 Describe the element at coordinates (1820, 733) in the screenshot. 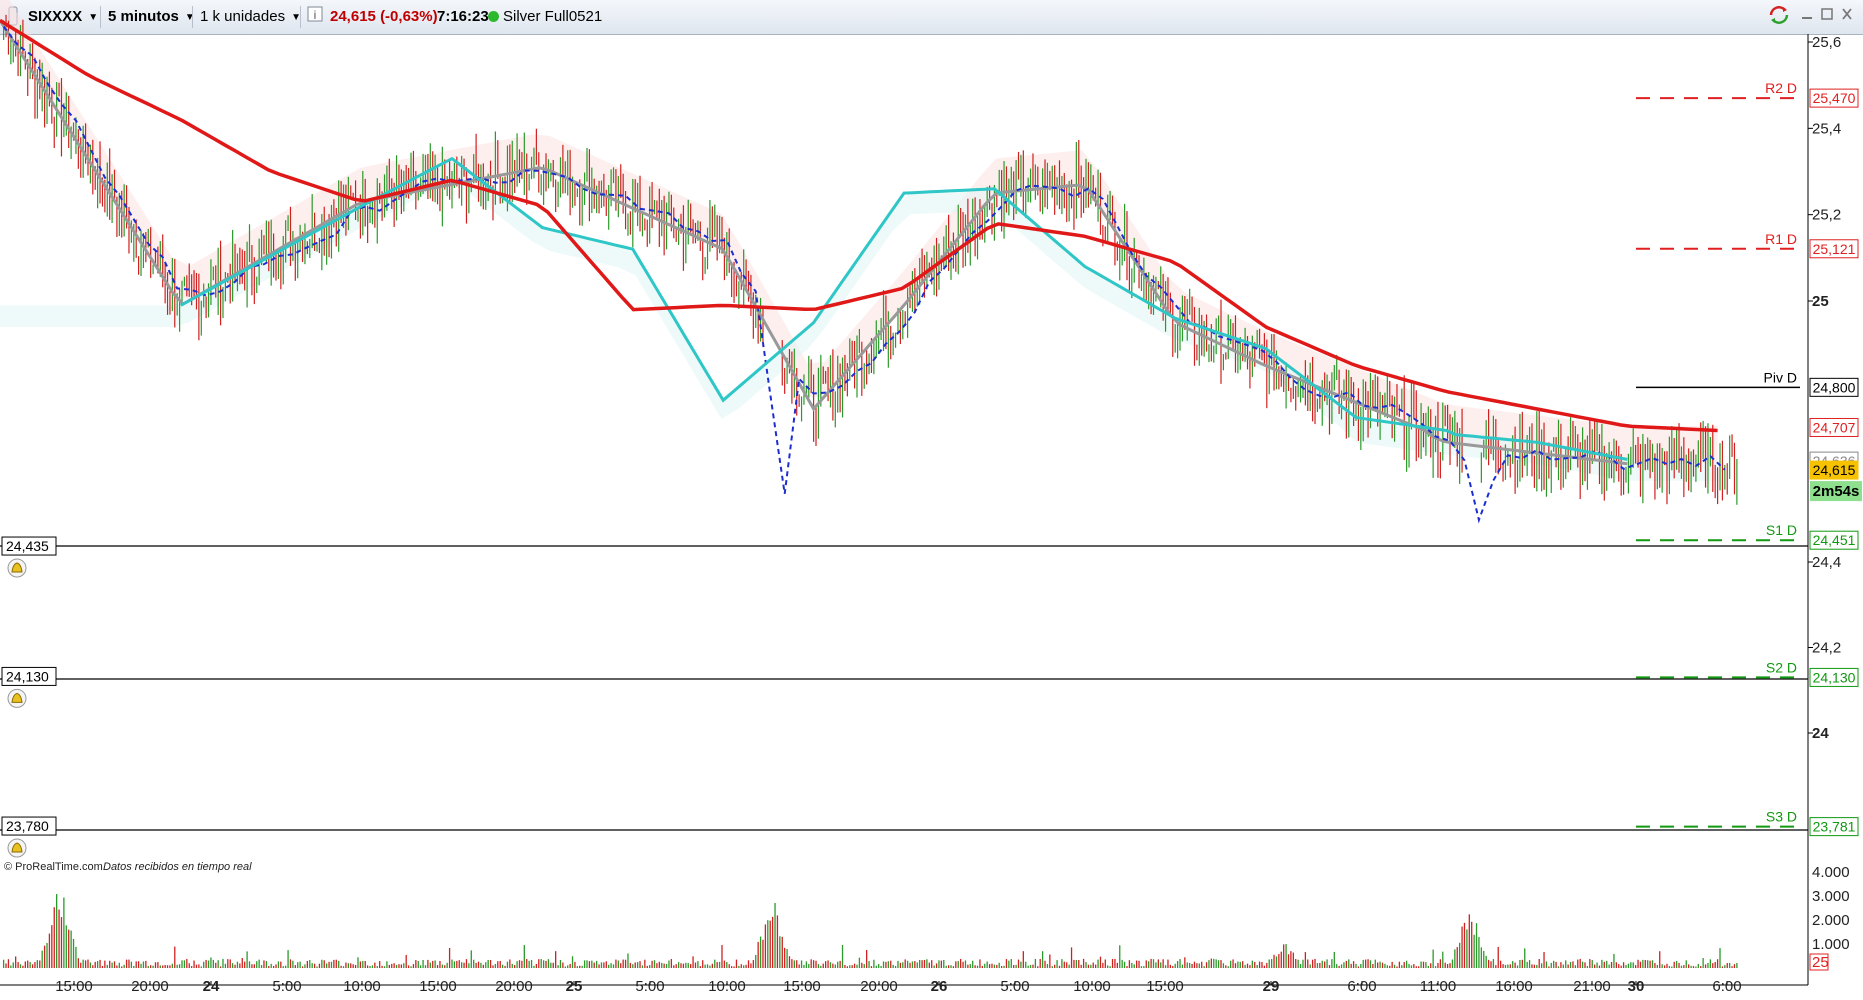

I see `y-tick-label: 24` at that location.